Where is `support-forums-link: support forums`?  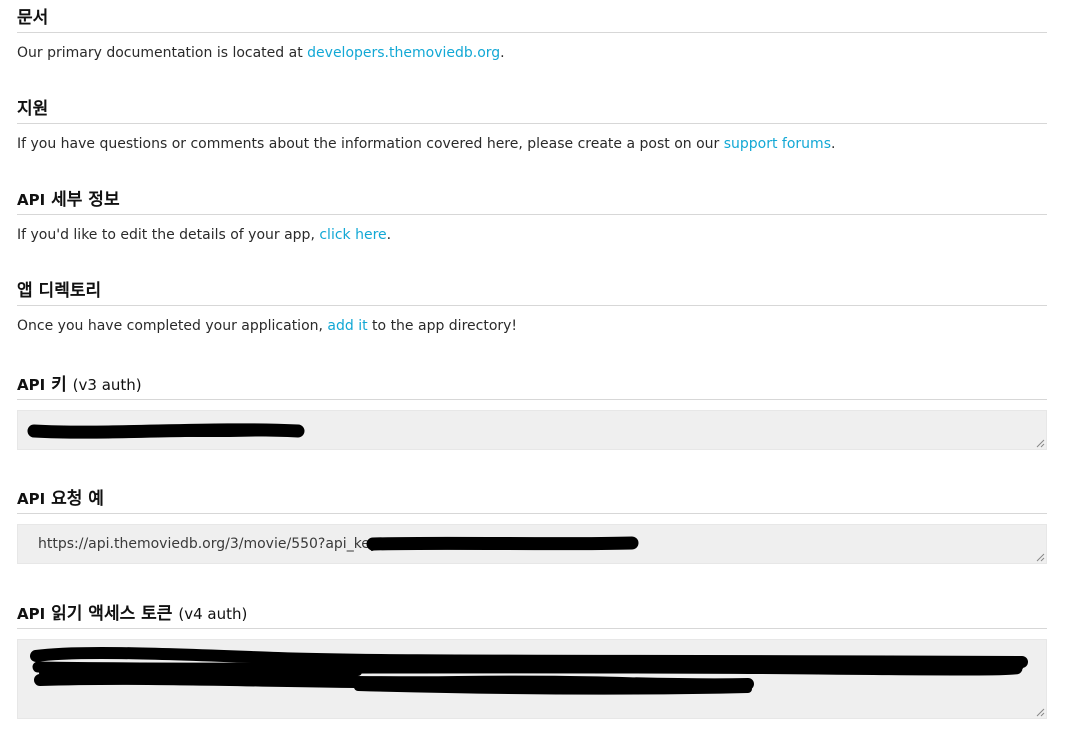
support-forums-link: support forums is located at coordinates (777, 144).